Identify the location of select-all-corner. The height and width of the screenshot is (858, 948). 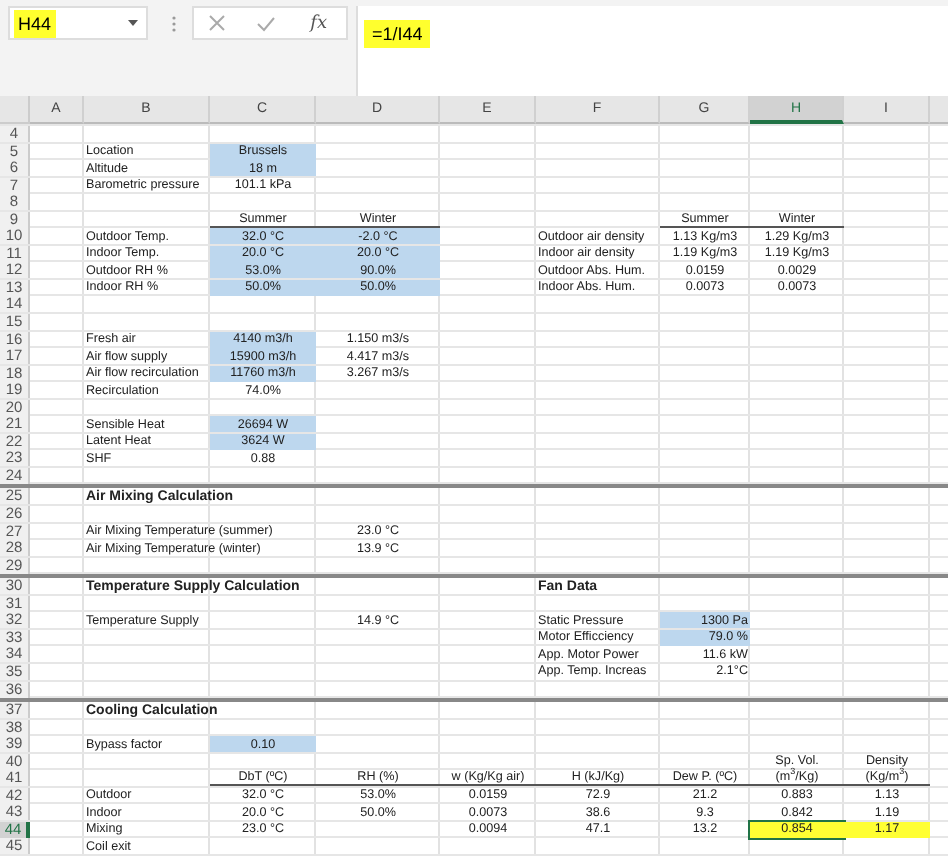
(15, 110).